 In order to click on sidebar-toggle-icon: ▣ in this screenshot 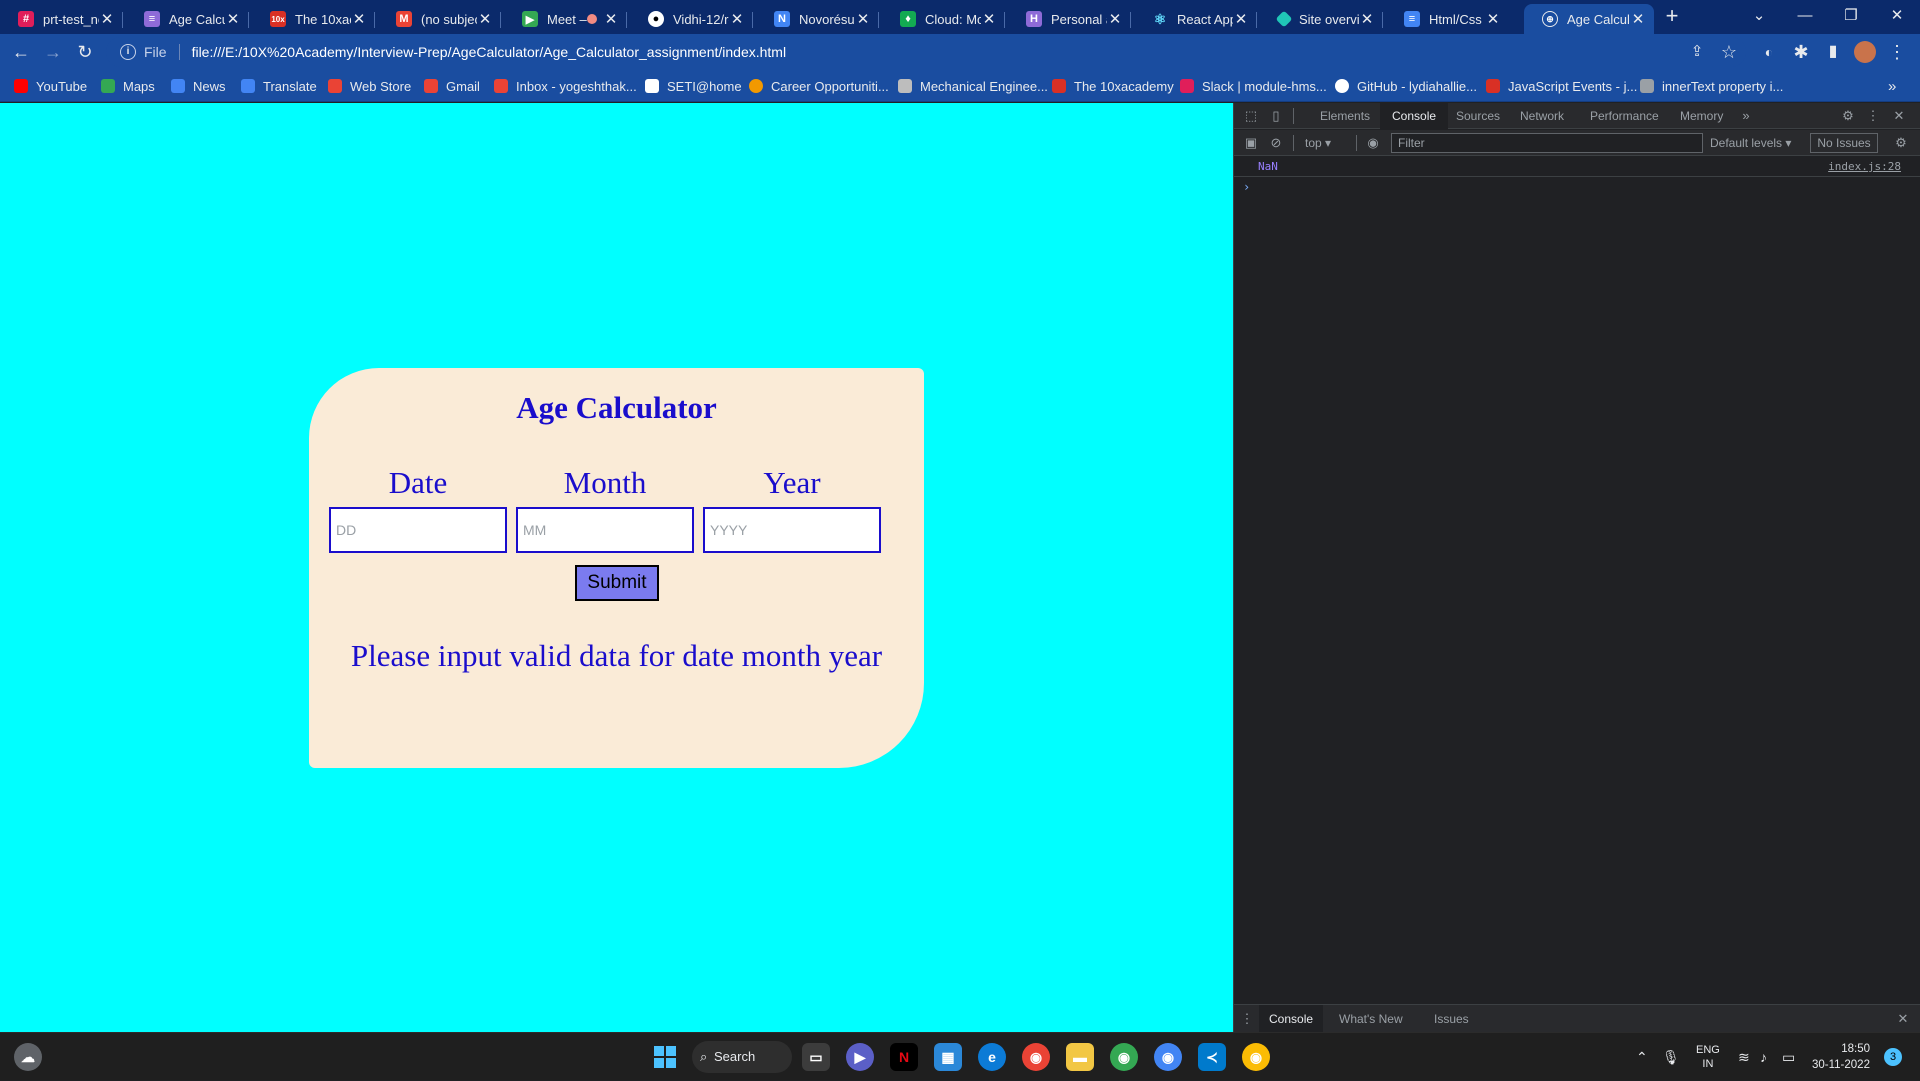, I will do `click(1251, 143)`.